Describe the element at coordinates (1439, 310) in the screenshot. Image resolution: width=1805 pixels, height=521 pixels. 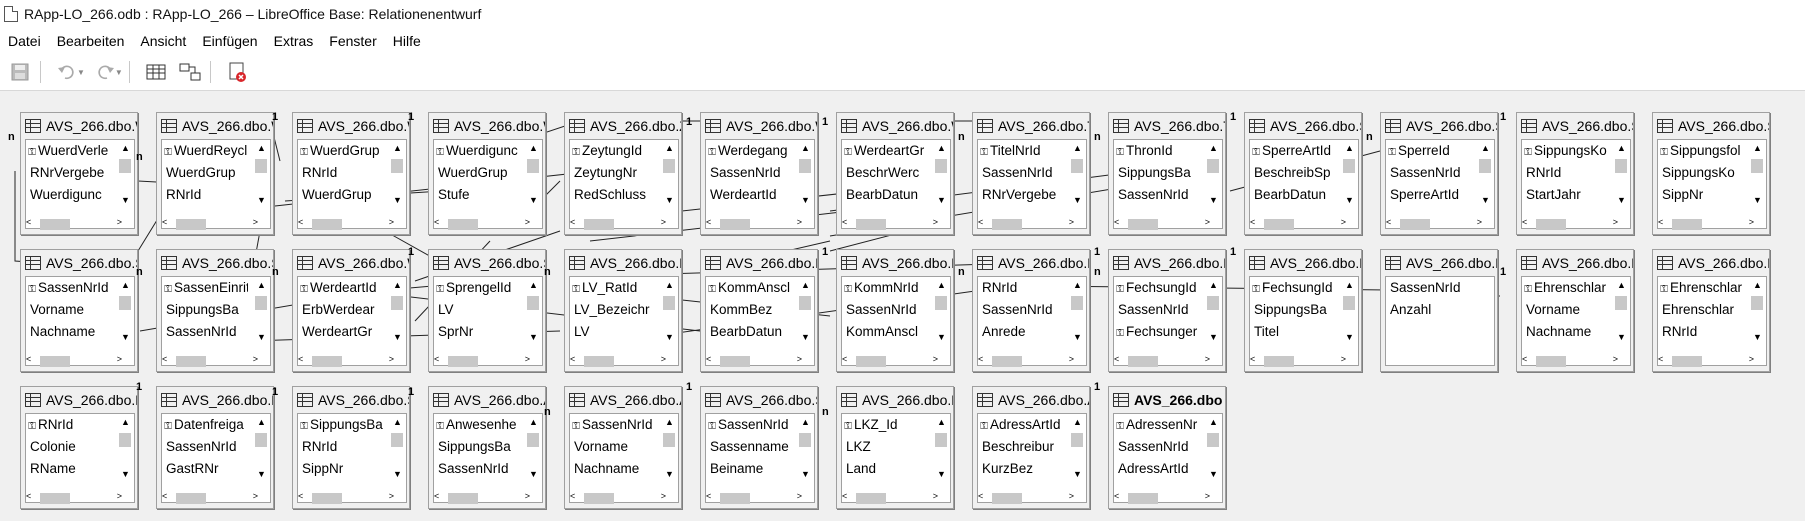
I see `table-window: AVS_266.dbo.ESassenNrIdAnzahl▲▼<>` at that location.